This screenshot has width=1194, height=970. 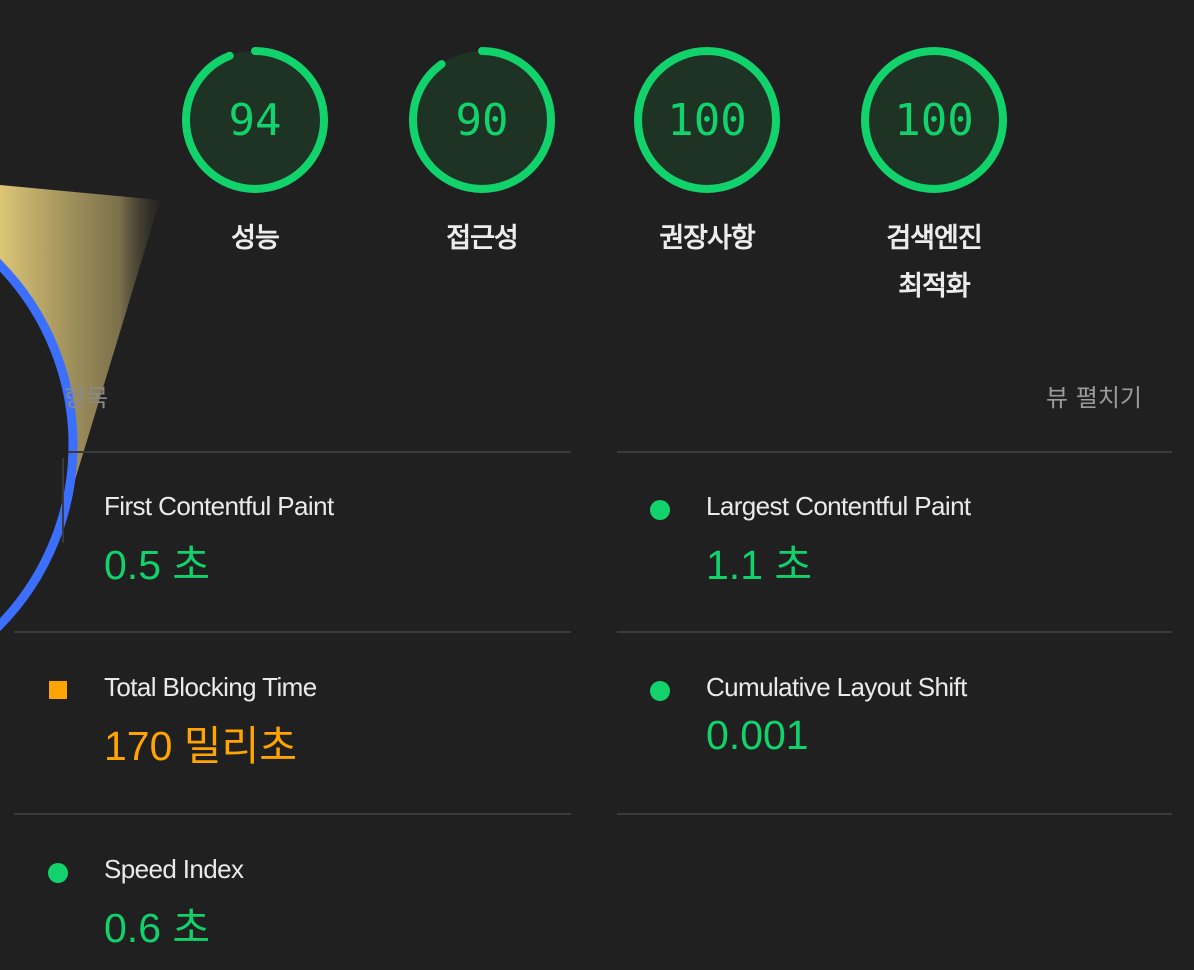 What do you see at coordinates (58, 690) in the screenshot?
I see `average-indicator-icon` at bounding box center [58, 690].